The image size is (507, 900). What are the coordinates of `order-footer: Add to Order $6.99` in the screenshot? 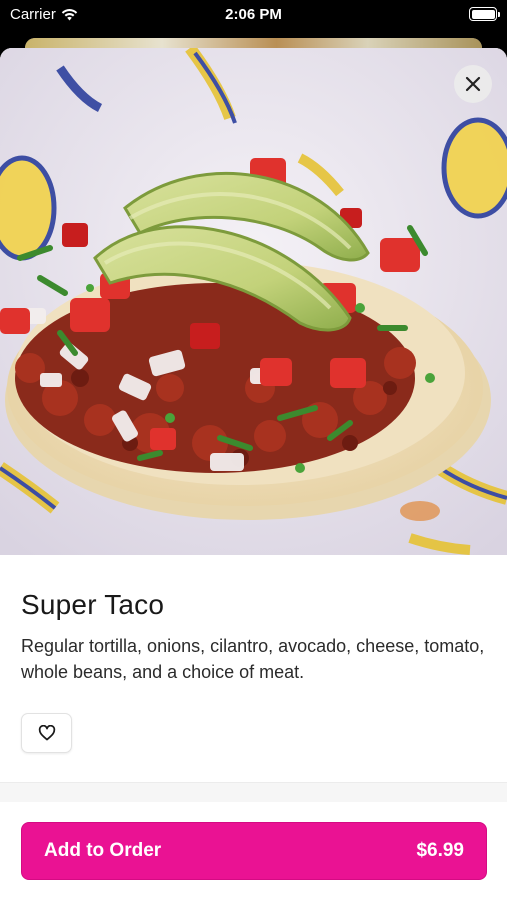 It's located at (253, 851).